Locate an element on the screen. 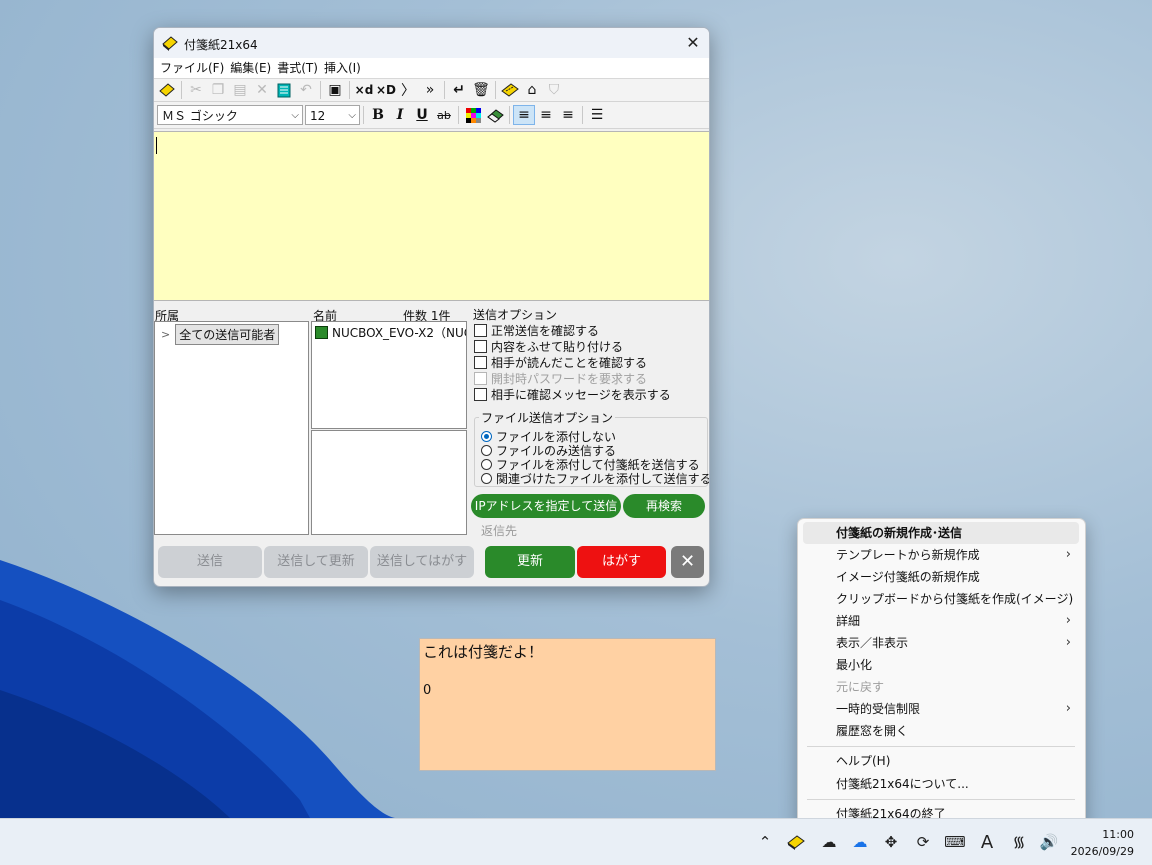 The height and width of the screenshot is (865, 1152). menu-temporary-receive-limit: 一時的受信制限 › is located at coordinates (941, 709).